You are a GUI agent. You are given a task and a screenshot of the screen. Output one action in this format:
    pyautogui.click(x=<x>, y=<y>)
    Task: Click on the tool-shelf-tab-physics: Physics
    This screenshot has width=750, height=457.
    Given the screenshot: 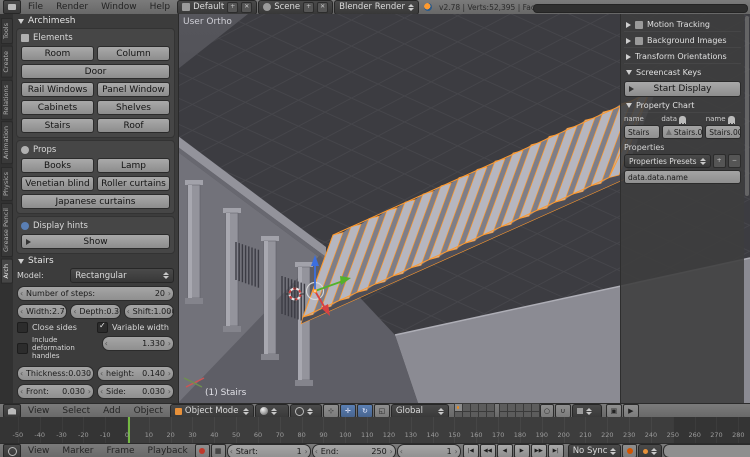 What is the action you would take?
    pyautogui.click(x=6, y=183)
    